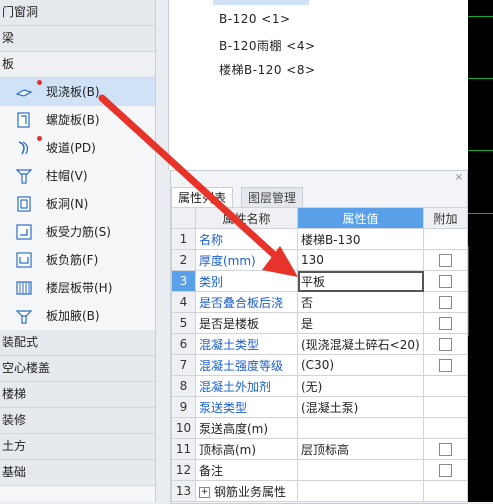 Image resolution: width=493 pixels, height=504 pixels. What do you see at coordinates (77, 447) in the screenshot?
I see `tree-category: 土方` at bounding box center [77, 447].